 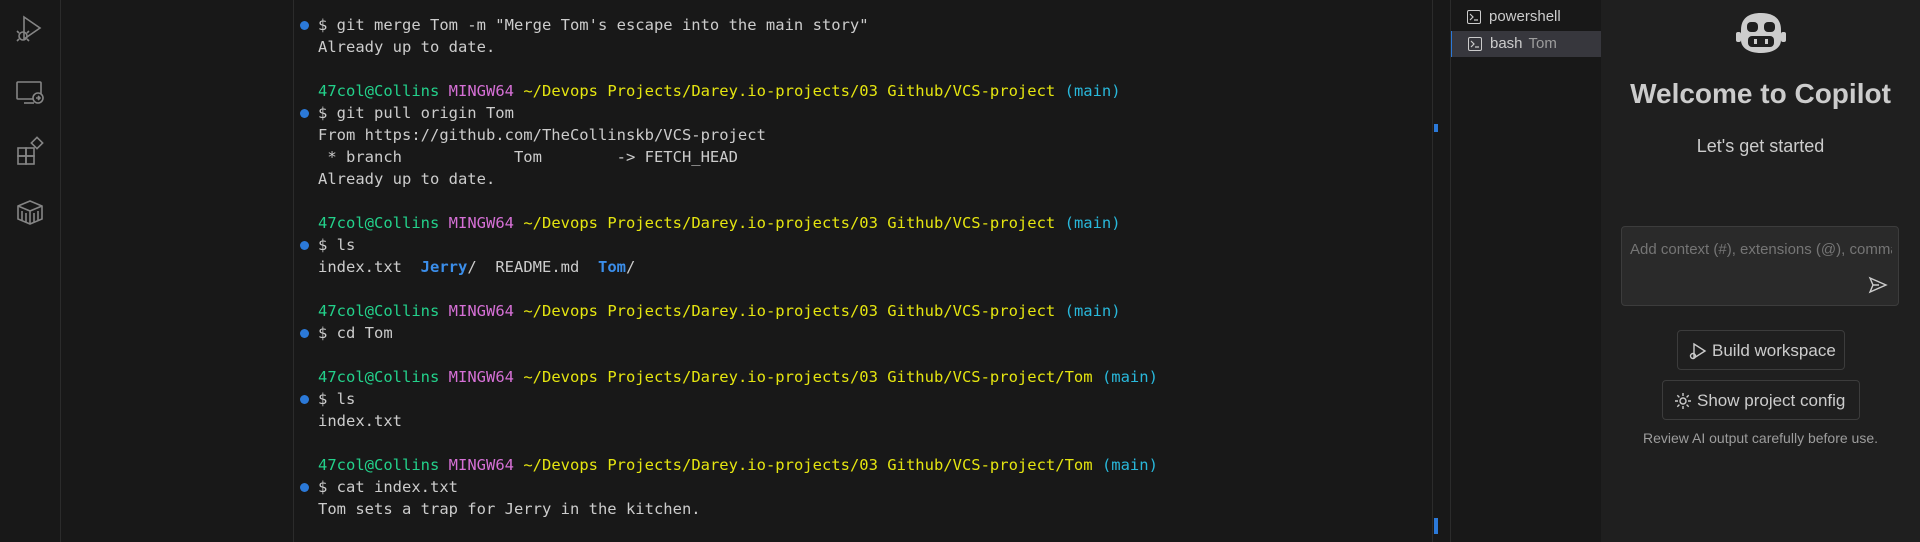 What do you see at coordinates (1436, 271) in the screenshot?
I see `terminal-scrollbar` at bounding box center [1436, 271].